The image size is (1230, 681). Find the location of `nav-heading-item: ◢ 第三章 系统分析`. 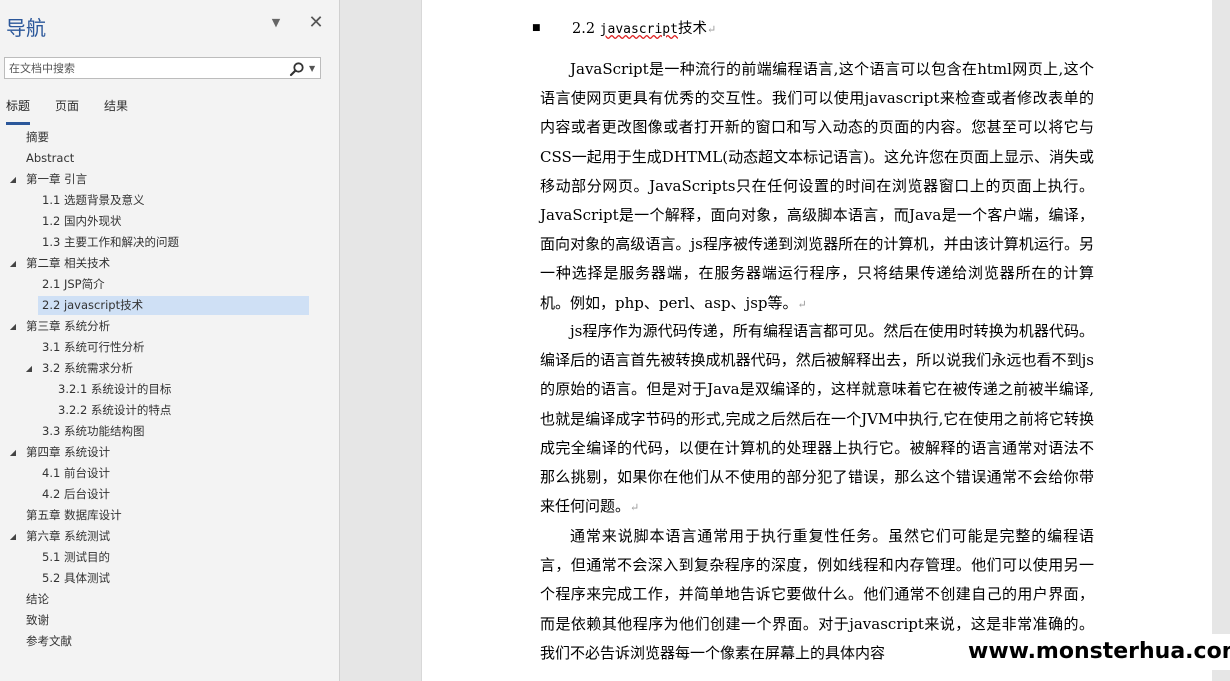

nav-heading-item: ◢ 第三章 系统分析 is located at coordinates (165, 326).